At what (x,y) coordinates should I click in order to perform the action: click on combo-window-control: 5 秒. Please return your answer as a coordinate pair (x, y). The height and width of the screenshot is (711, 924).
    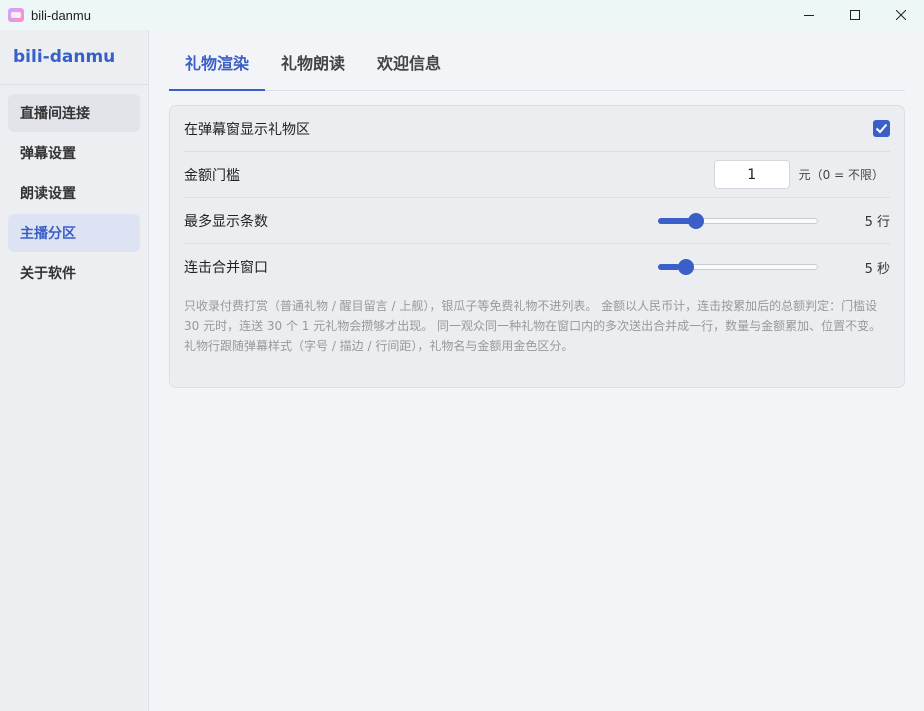
    Looking at the image, I should click on (774, 267).